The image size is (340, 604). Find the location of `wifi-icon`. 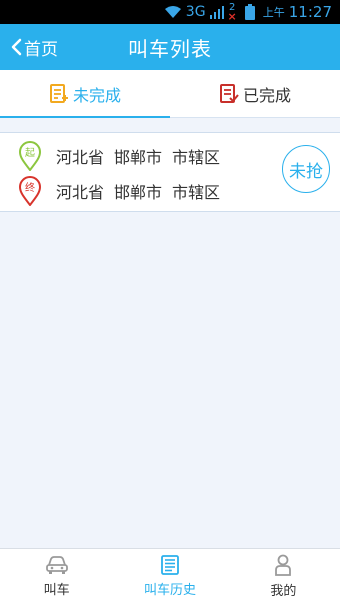

wifi-icon is located at coordinates (172, 12).